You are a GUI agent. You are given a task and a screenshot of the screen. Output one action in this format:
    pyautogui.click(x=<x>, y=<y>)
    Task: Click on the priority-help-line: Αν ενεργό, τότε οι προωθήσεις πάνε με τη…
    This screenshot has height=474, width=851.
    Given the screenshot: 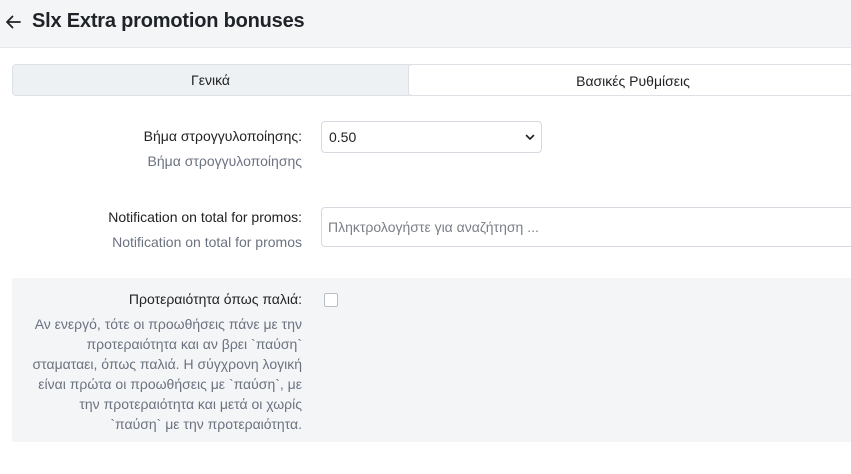 What is the action you would take?
    pyautogui.click(x=168, y=324)
    